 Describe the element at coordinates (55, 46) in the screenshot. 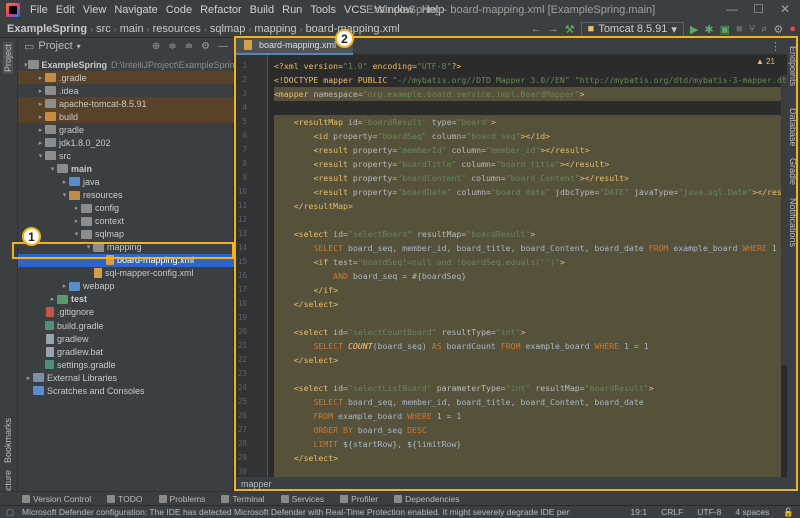

I see `project-panel-title: Project` at that location.